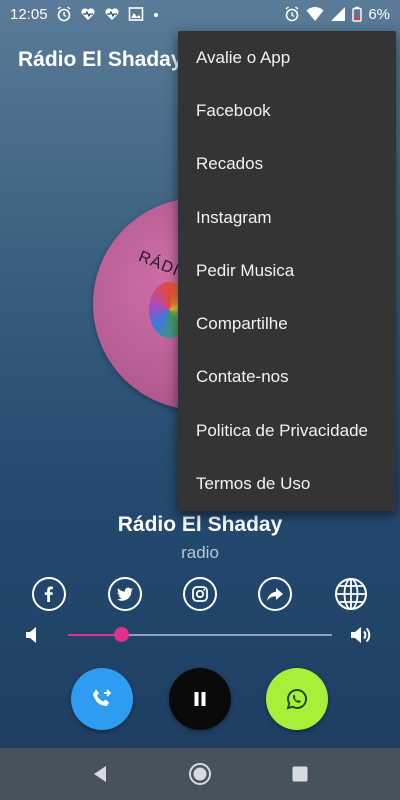  Describe the element at coordinates (94, 635) in the screenshot. I see `volume-fill` at that location.